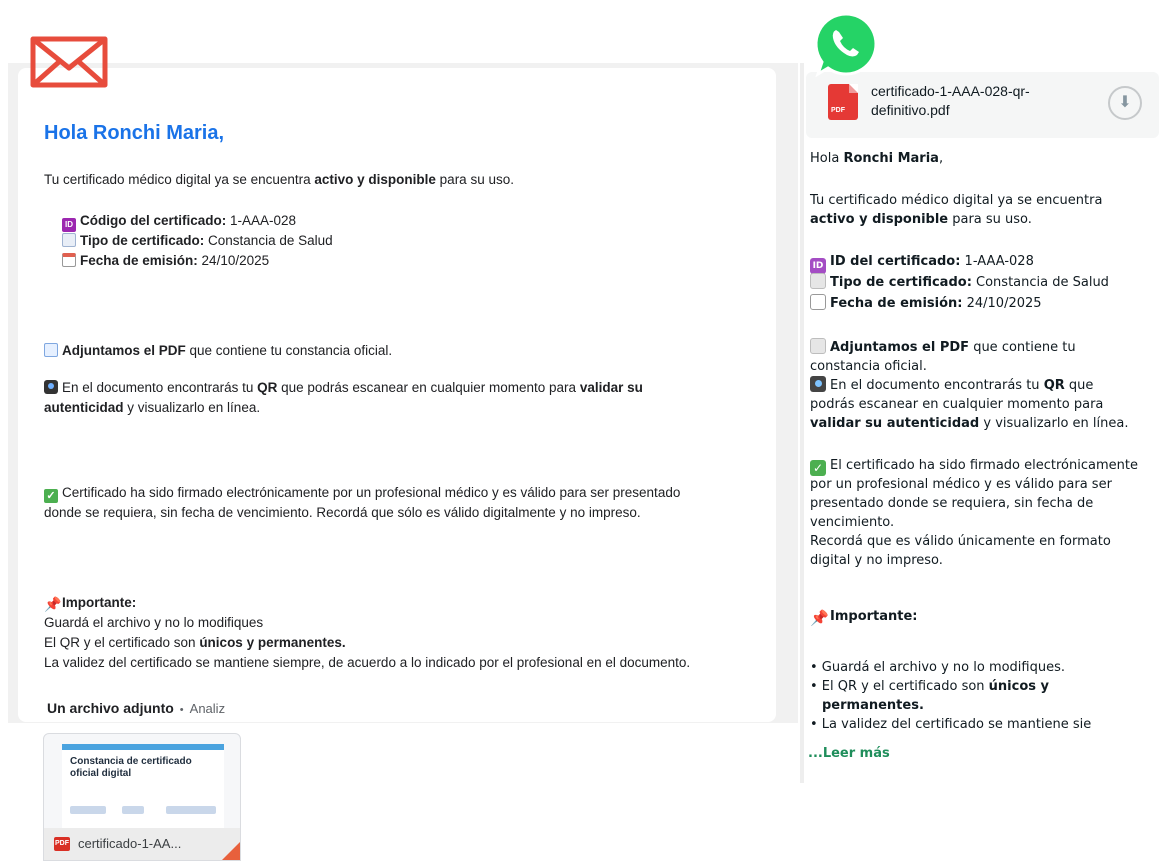  Describe the element at coordinates (926, 303) in the screenshot. I see `wa-date-line: Fecha de emisión: 24/10/2025` at that location.